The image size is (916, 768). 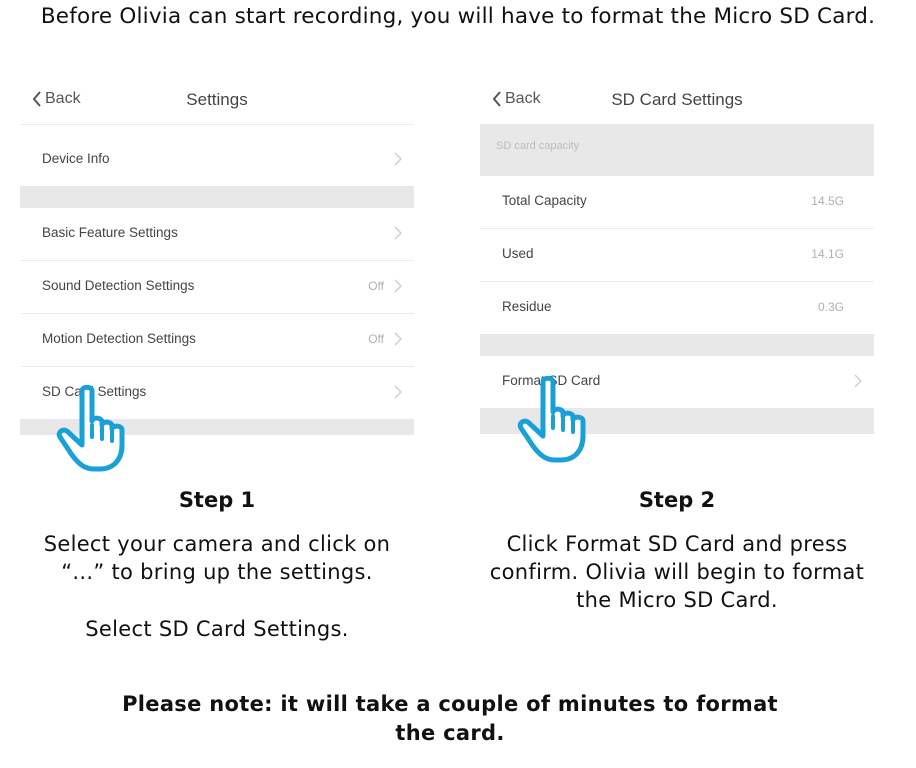 I want to click on capacity-item-total: Total Capacity 14.5G, so click(x=677, y=202).